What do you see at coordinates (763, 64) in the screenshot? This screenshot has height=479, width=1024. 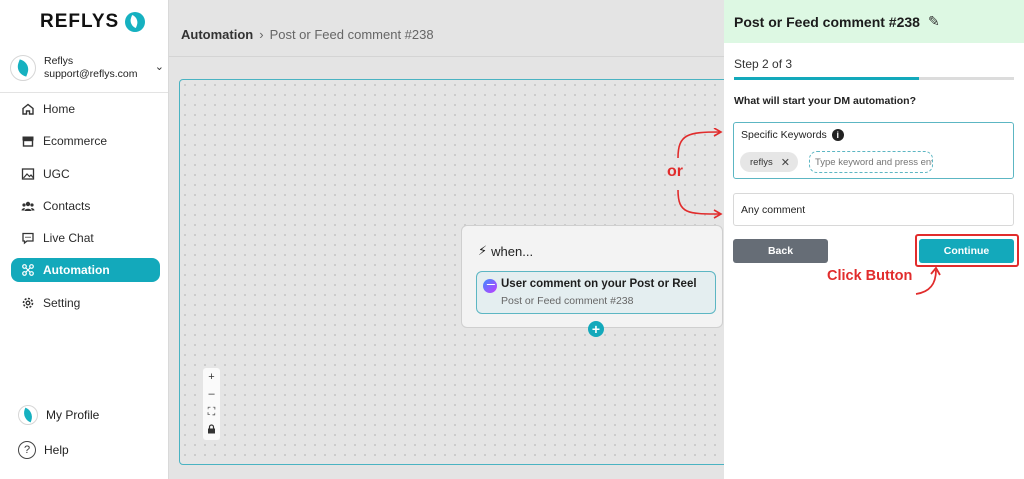 I see `step-indicator: Step 2 of 3` at bounding box center [763, 64].